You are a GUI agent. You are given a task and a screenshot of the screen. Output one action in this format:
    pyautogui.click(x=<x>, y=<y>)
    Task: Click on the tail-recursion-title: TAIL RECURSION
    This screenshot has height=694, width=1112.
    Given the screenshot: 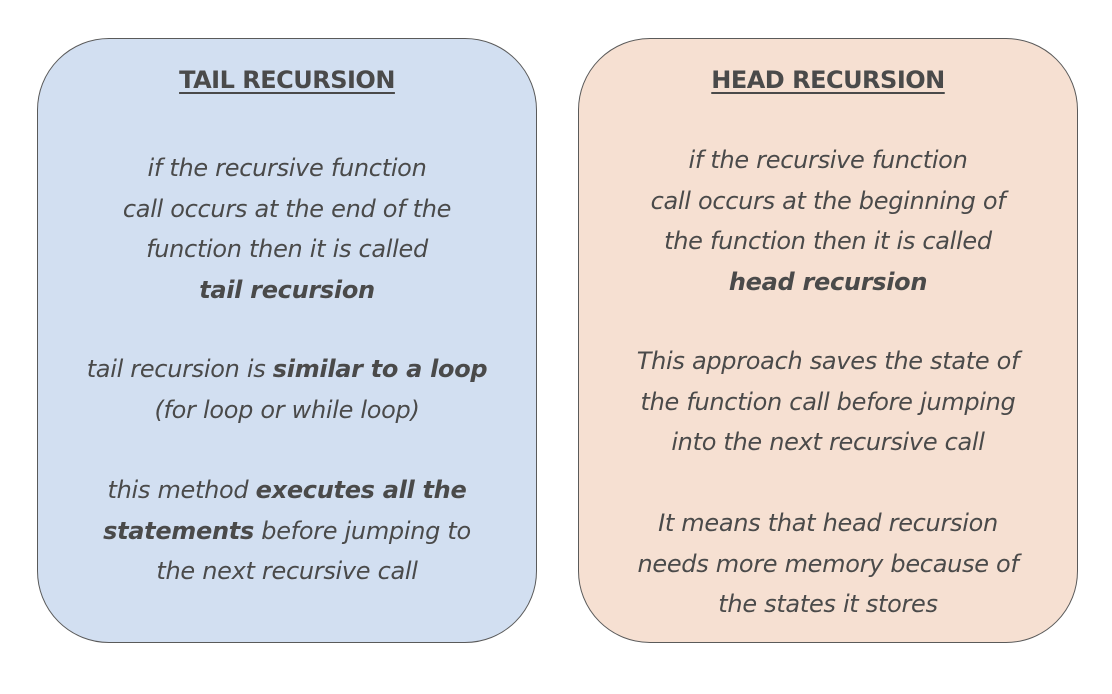 What is the action you would take?
    pyautogui.click(x=287, y=80)
    